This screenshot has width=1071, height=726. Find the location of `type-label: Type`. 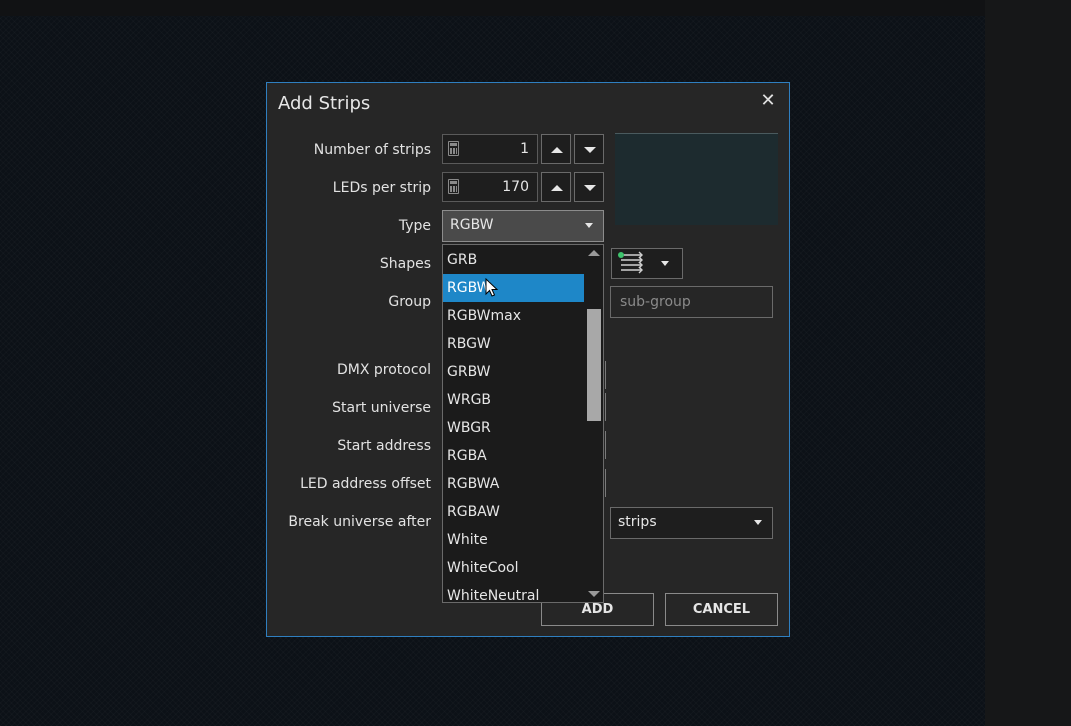

type-label: Type is located at coordinates (414, 226).